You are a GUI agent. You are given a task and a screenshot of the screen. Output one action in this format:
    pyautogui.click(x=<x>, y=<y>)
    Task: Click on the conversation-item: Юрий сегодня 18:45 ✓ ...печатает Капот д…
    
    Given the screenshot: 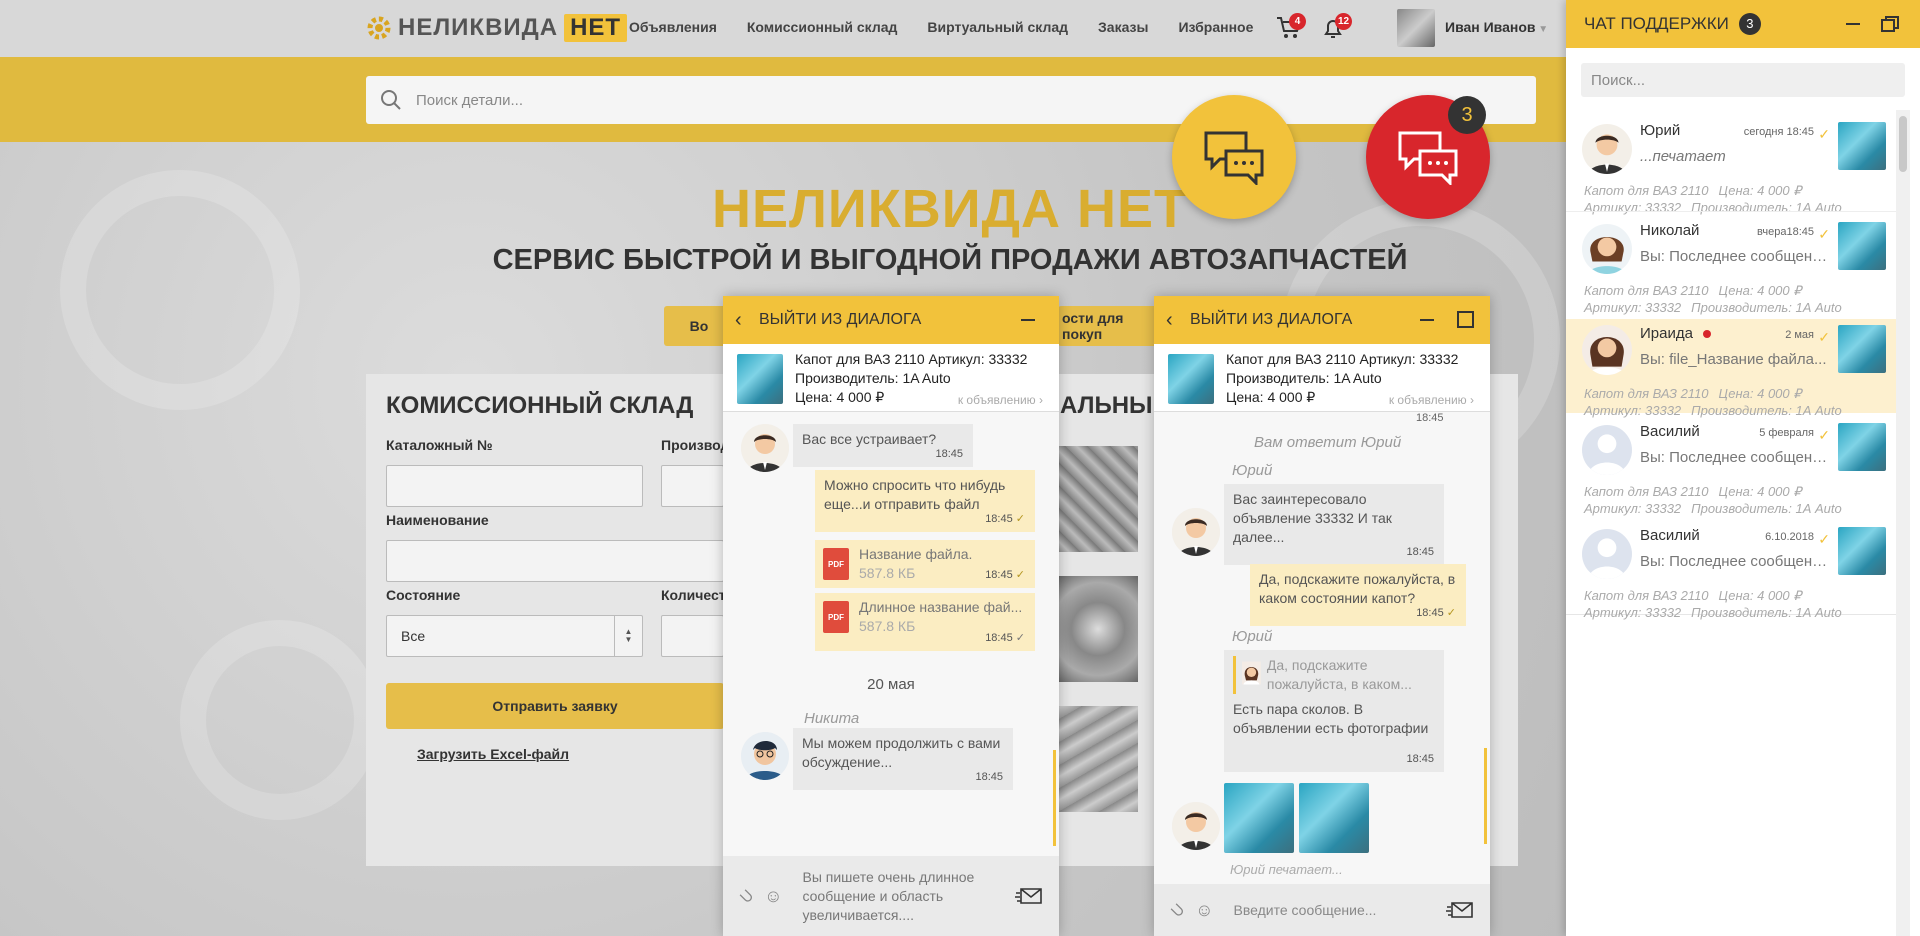 What is the action you would take?
    pyautogui.click(x=1731, y=163)
    